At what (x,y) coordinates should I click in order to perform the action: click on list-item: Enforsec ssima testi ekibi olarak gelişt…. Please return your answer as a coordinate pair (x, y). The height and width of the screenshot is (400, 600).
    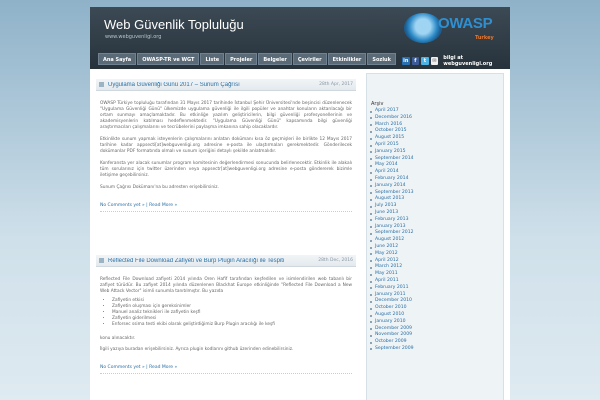
    Looking at the image, I should click on (232, 325).